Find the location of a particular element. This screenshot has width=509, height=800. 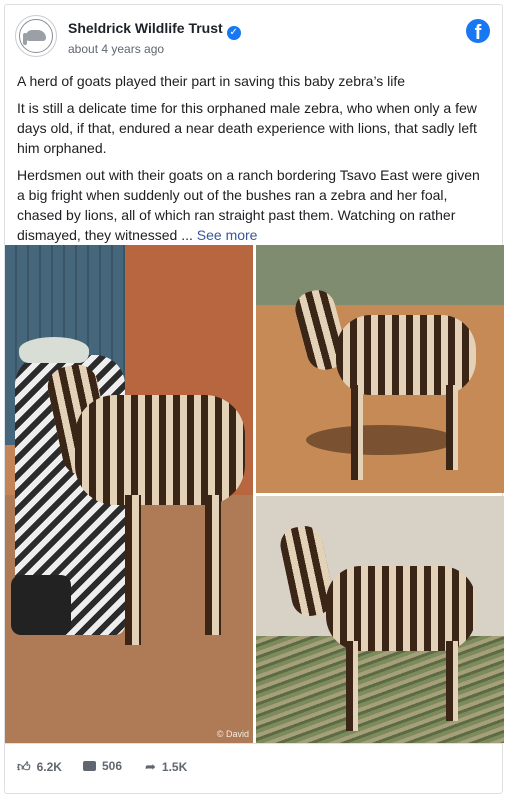

zebra-shadow is located at coordinates (381, 440).